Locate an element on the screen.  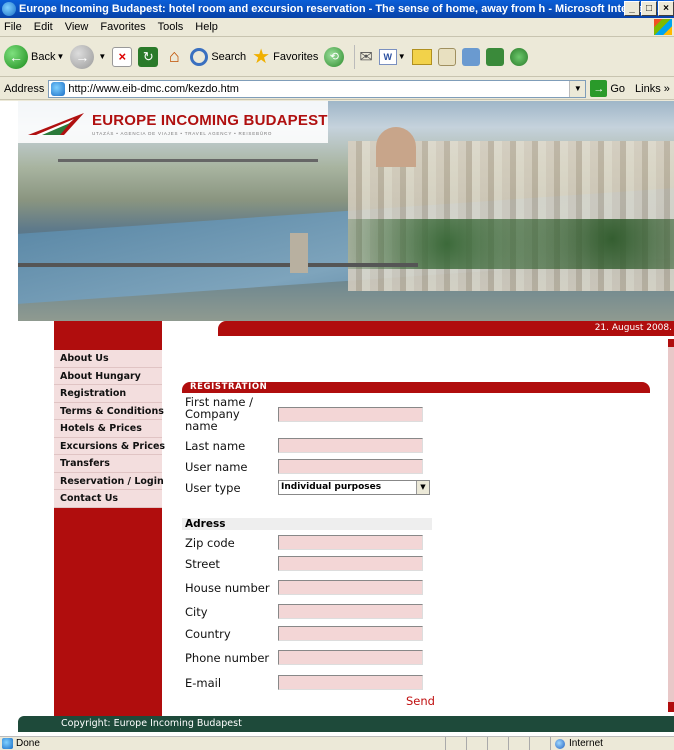
phone-input is located at coordinates (350, 657).